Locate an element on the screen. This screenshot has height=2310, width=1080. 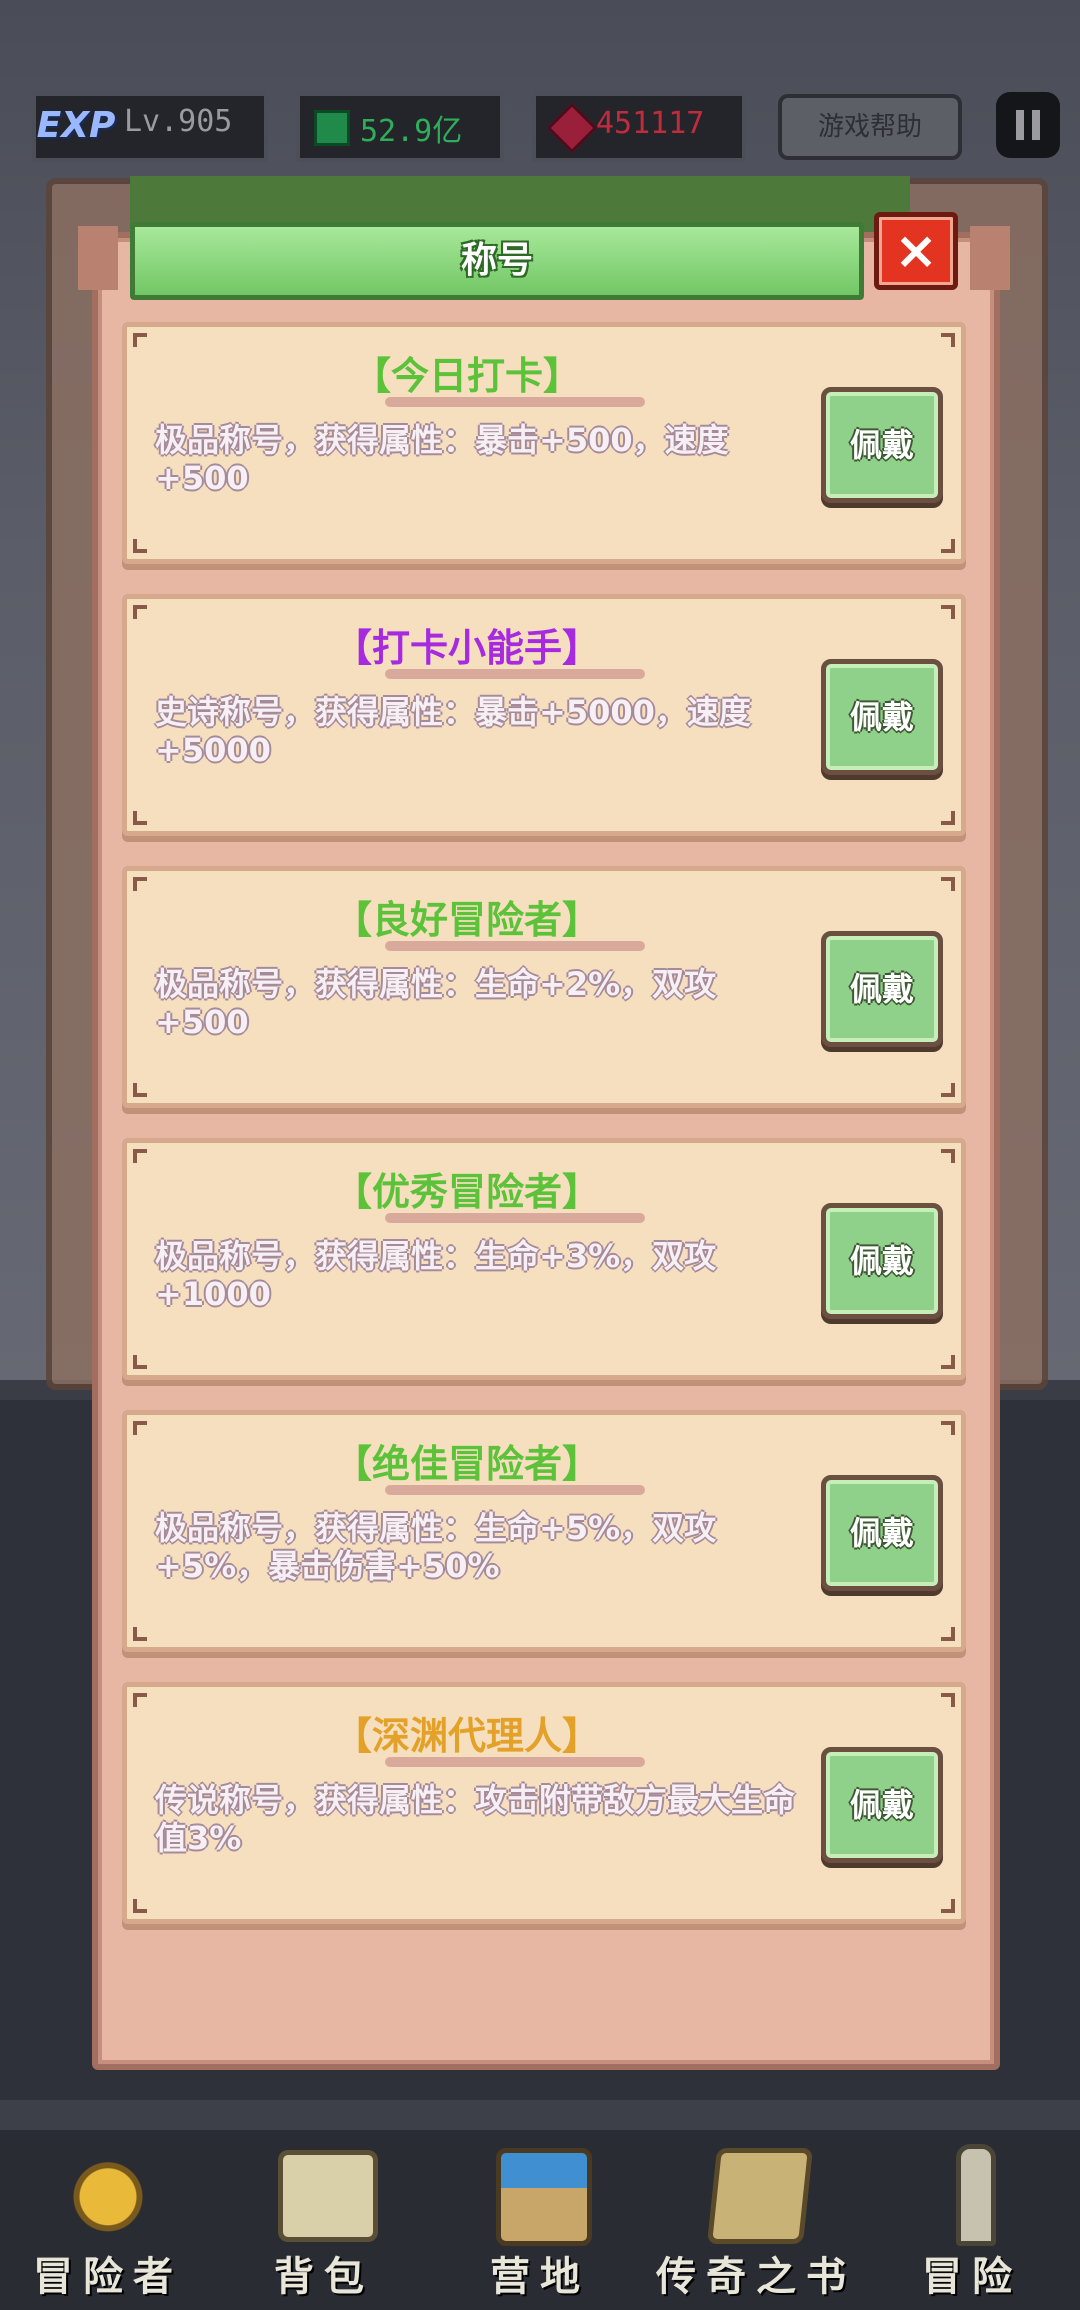
title-name: 【深渊代理人】 is located at coordinates (466, 1736).